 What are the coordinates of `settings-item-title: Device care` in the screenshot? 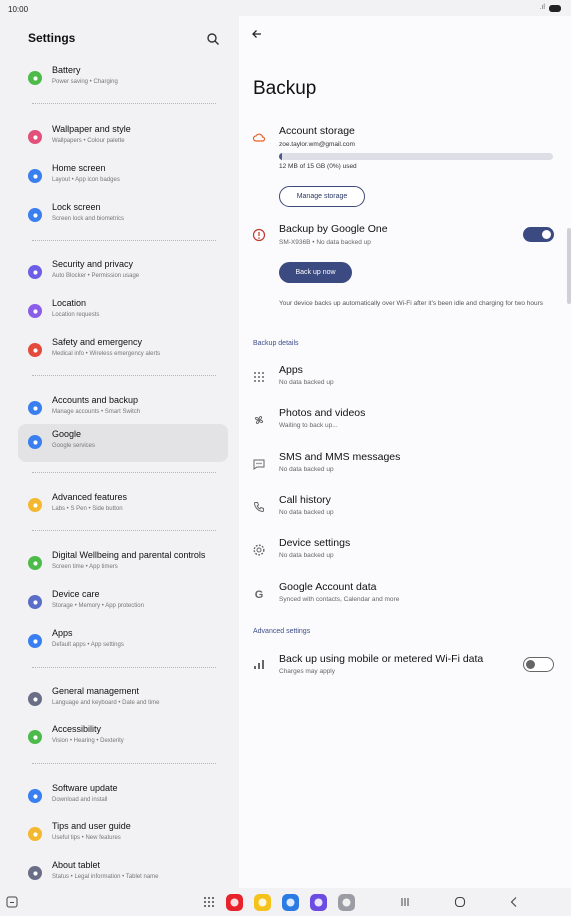 It's located at (76, 594).